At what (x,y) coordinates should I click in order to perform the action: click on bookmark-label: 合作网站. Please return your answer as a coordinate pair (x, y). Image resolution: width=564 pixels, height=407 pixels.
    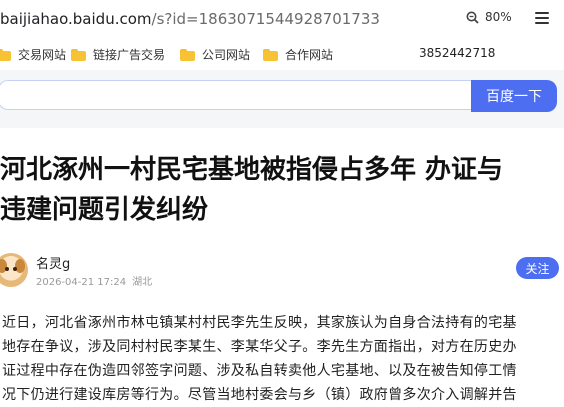
    Looking at the image, I should click on (309, 55).